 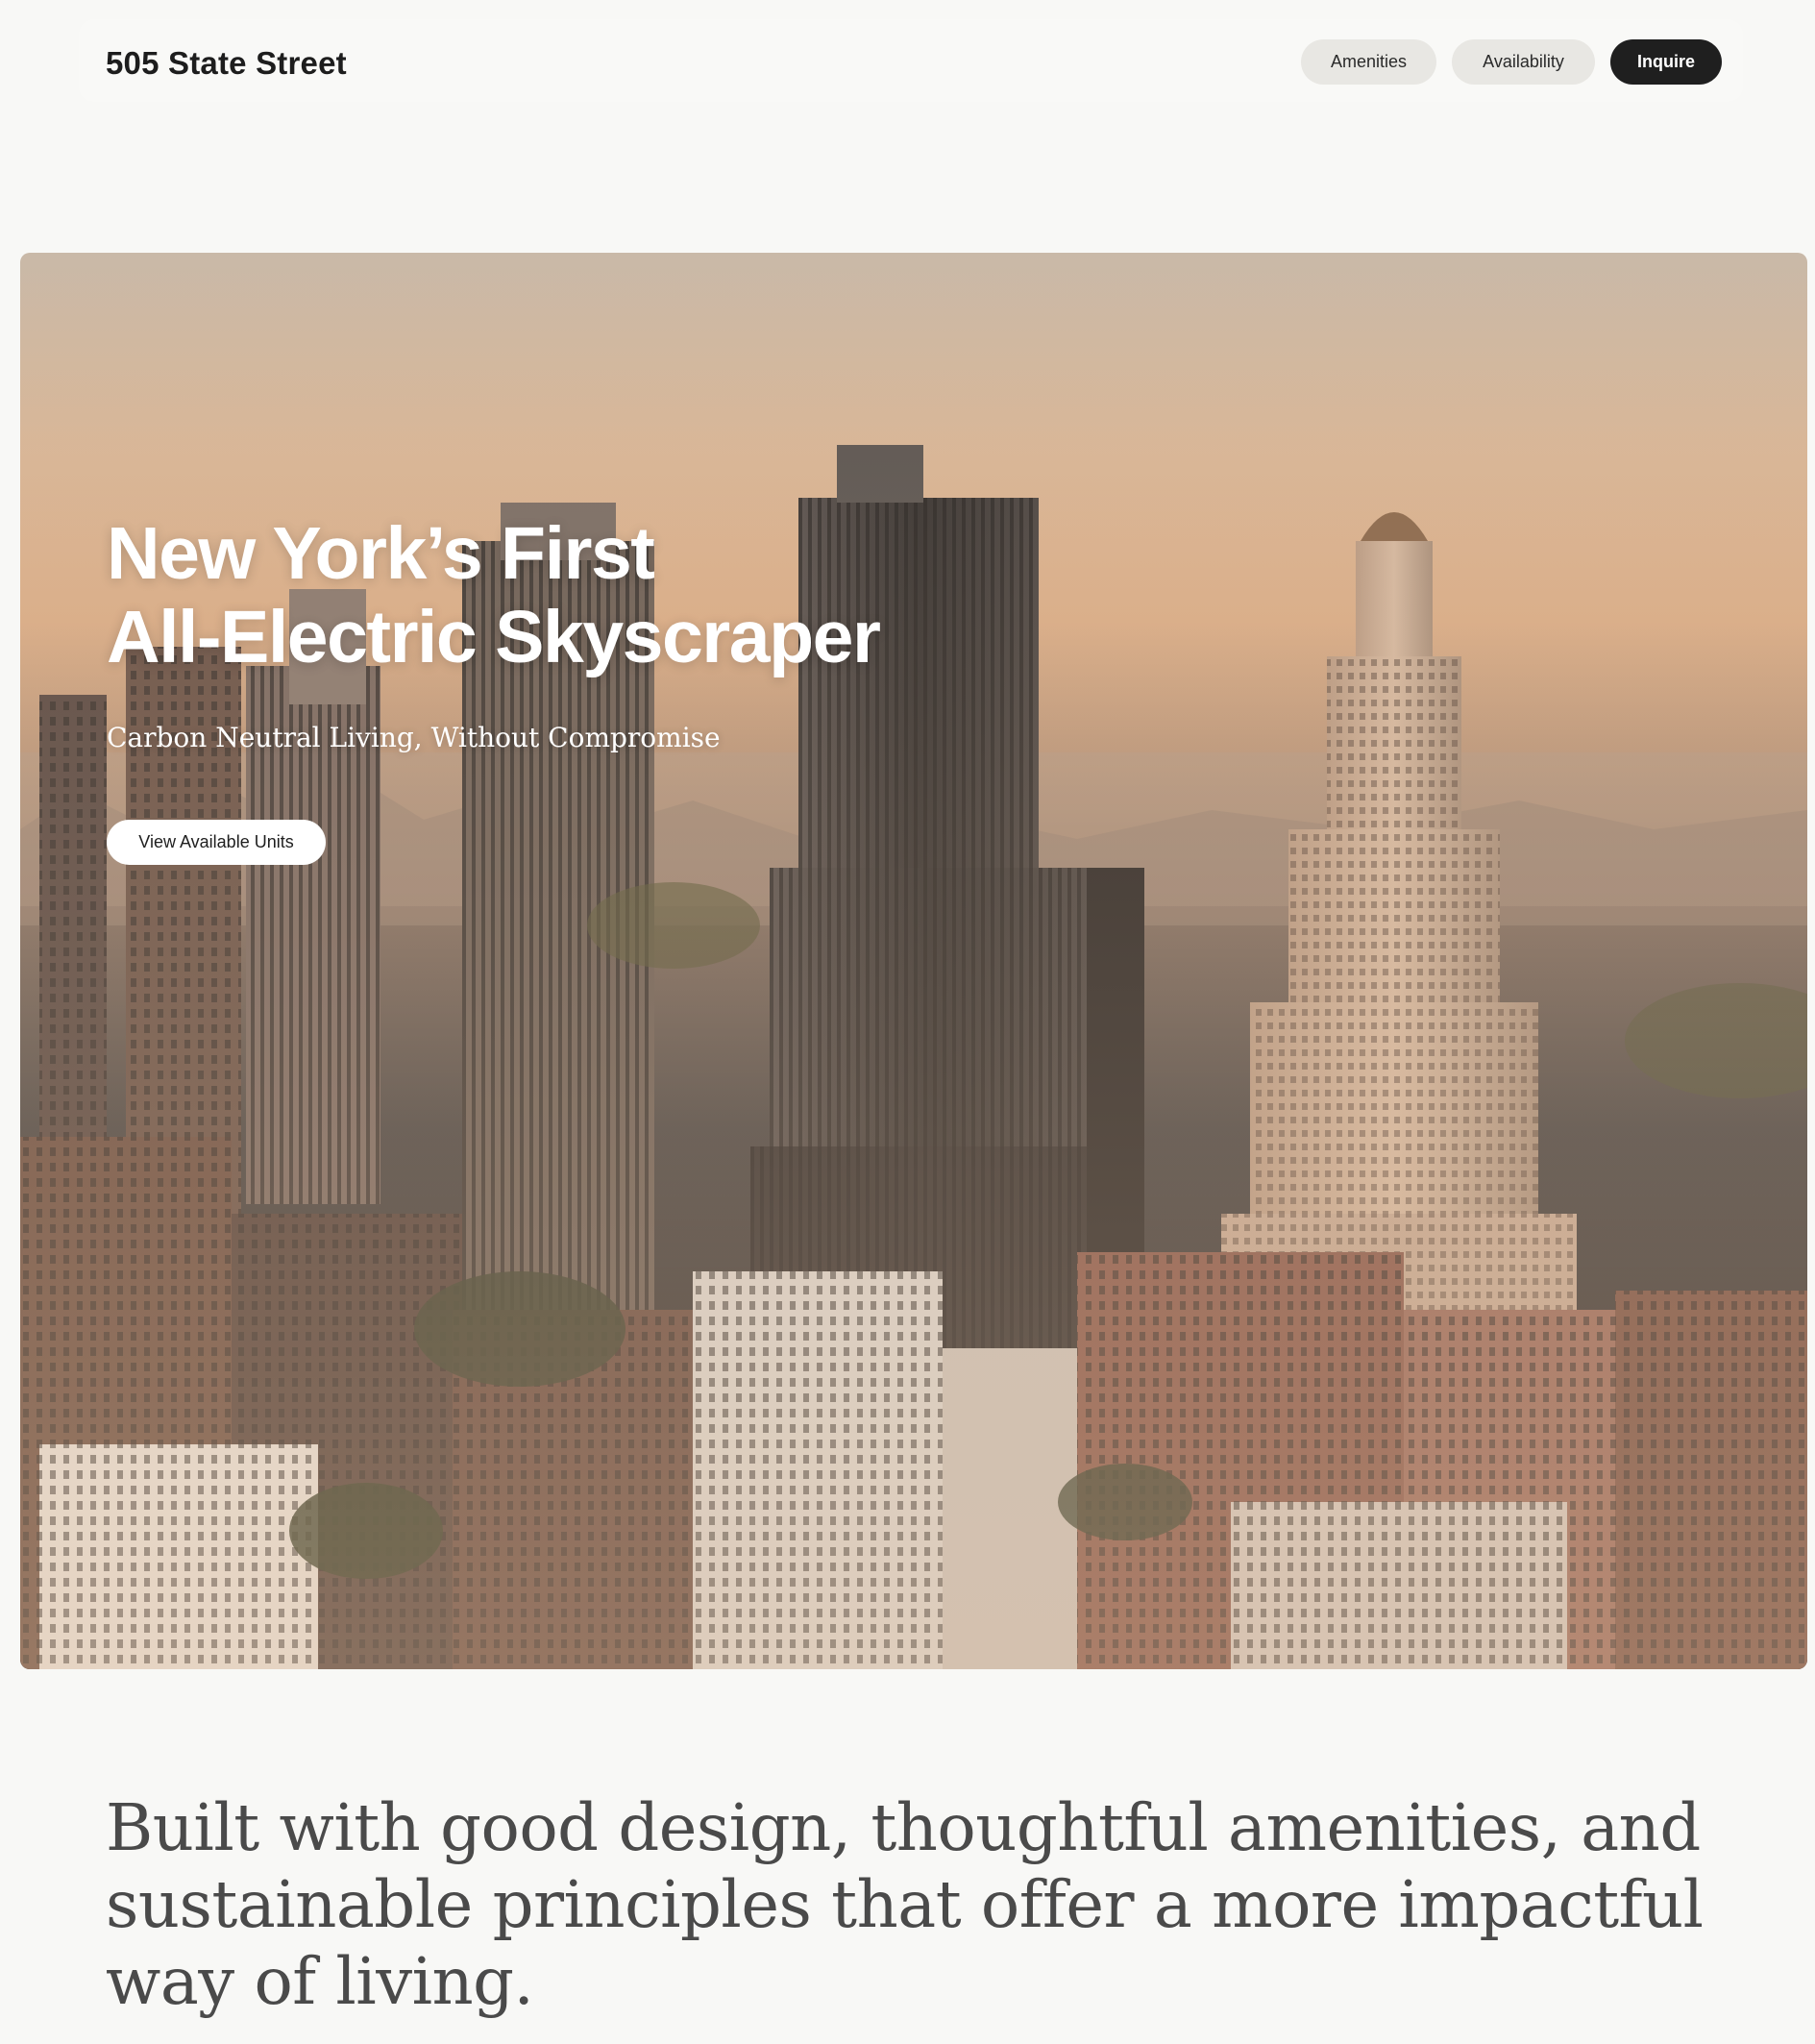 What do you see at coordinates (1368, 62) in the screenshot?
I see `nav-amenities-button: Amenities` at bounding box center [1368, 62].